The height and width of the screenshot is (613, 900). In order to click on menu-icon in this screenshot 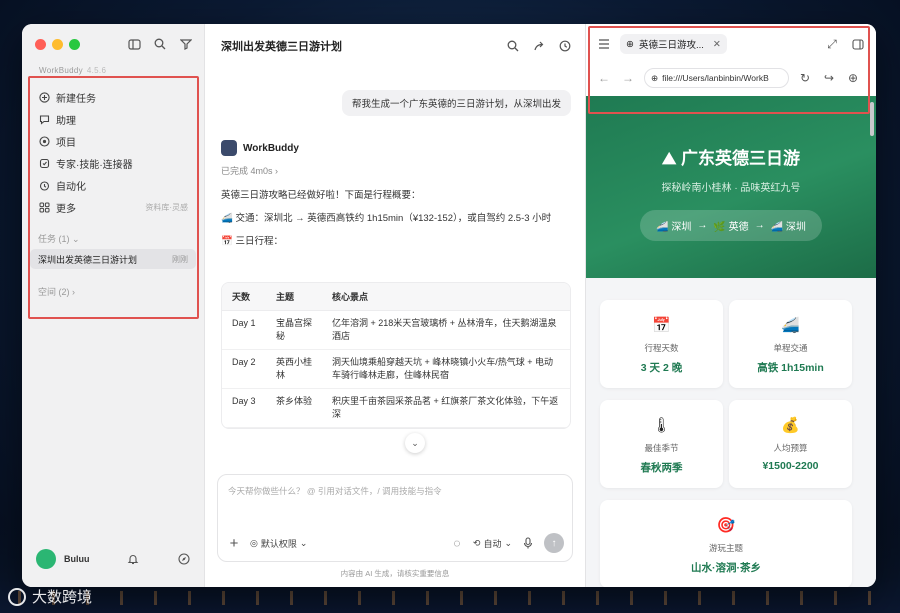, I will do `click(604, 44)`.